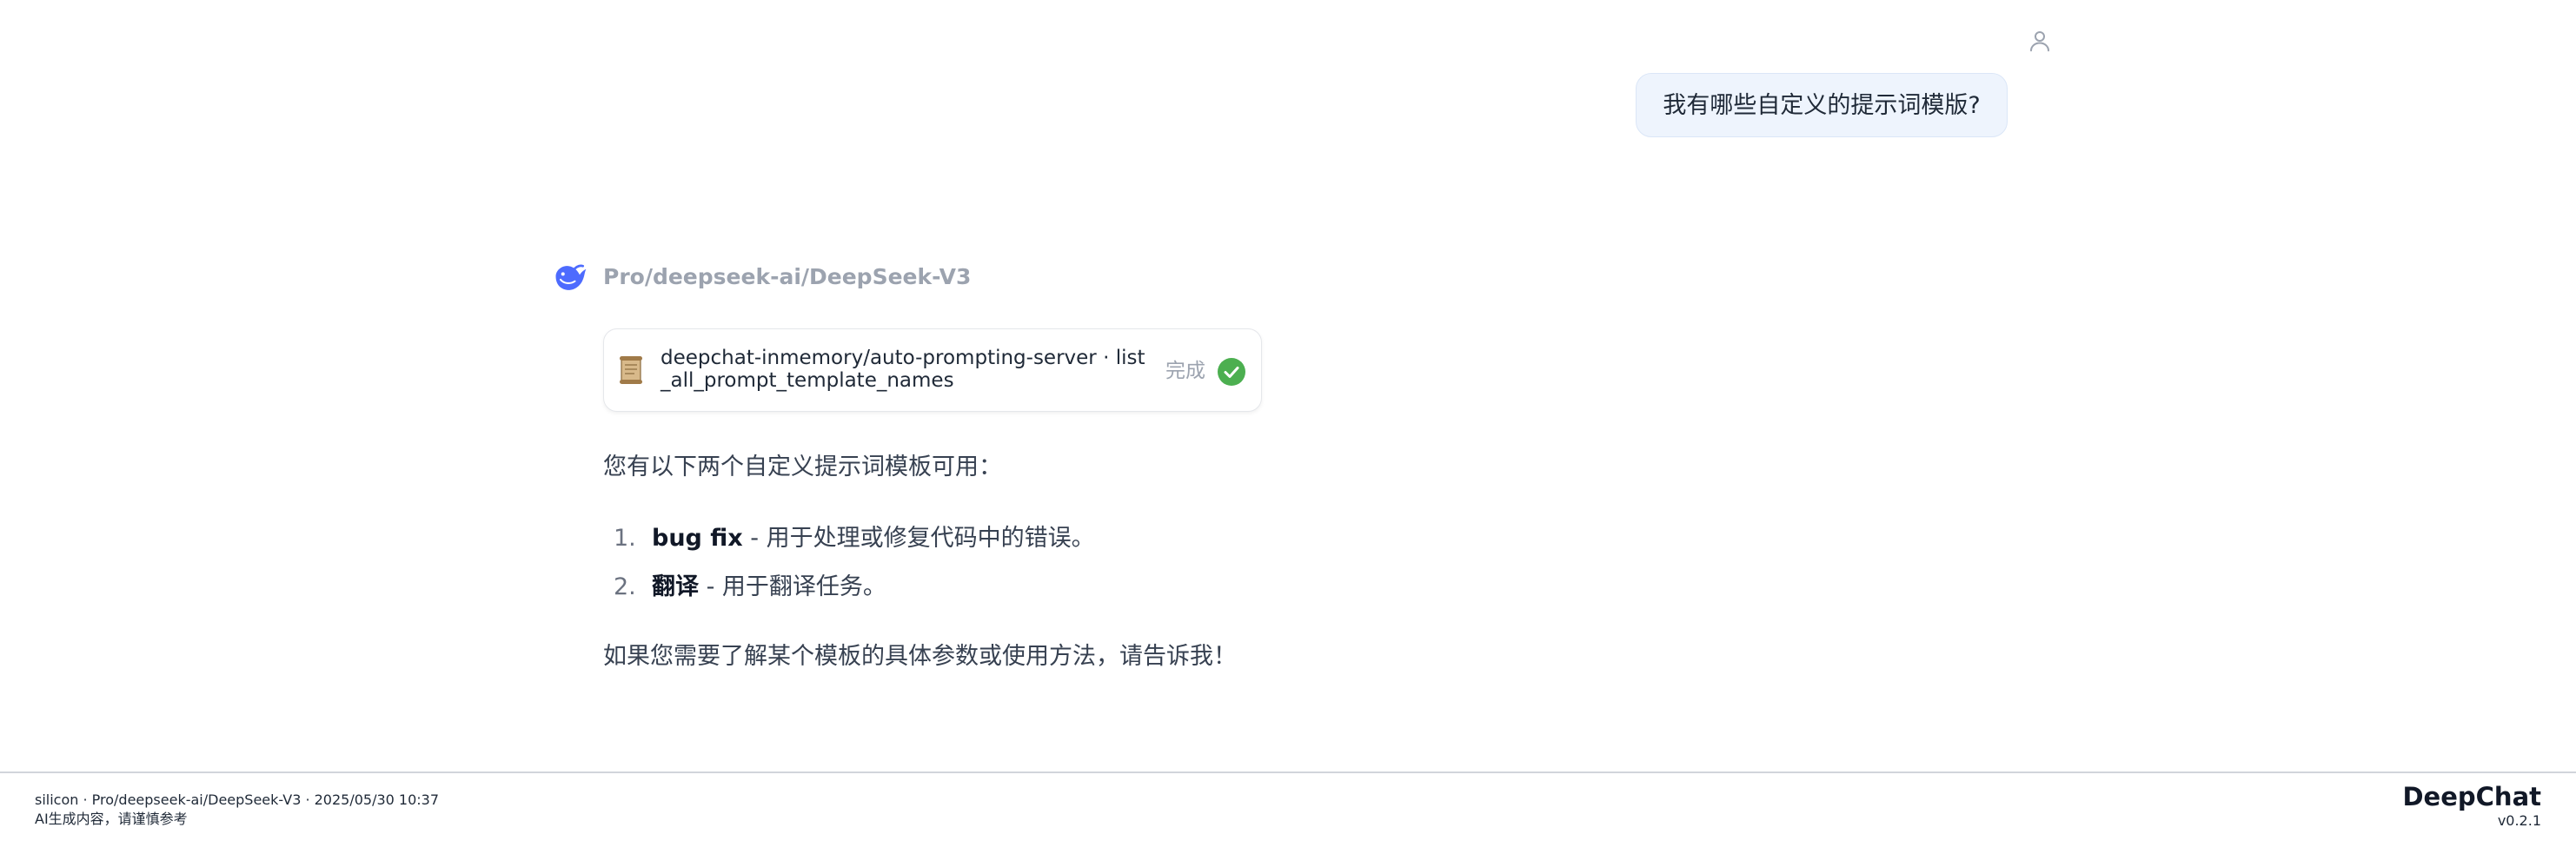 Image resolution: width=2576 pixels, height=841 pixels. What do you see at coordinates (675, 586) in the screenshot?
I see `list-item-term: 翻译` at bounding box center [675, 586].